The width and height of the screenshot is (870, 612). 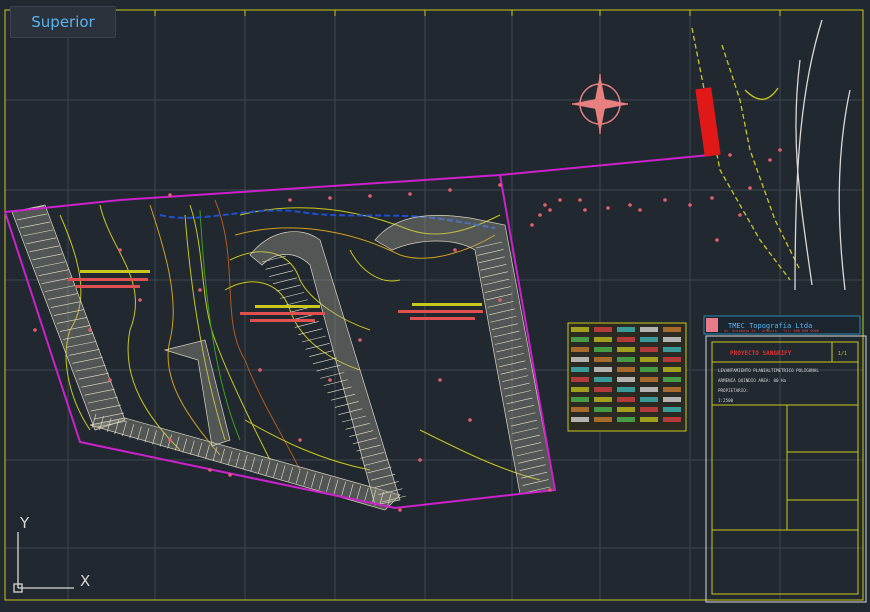 I want to click on frame-ticks, so click(x=424, y=13).